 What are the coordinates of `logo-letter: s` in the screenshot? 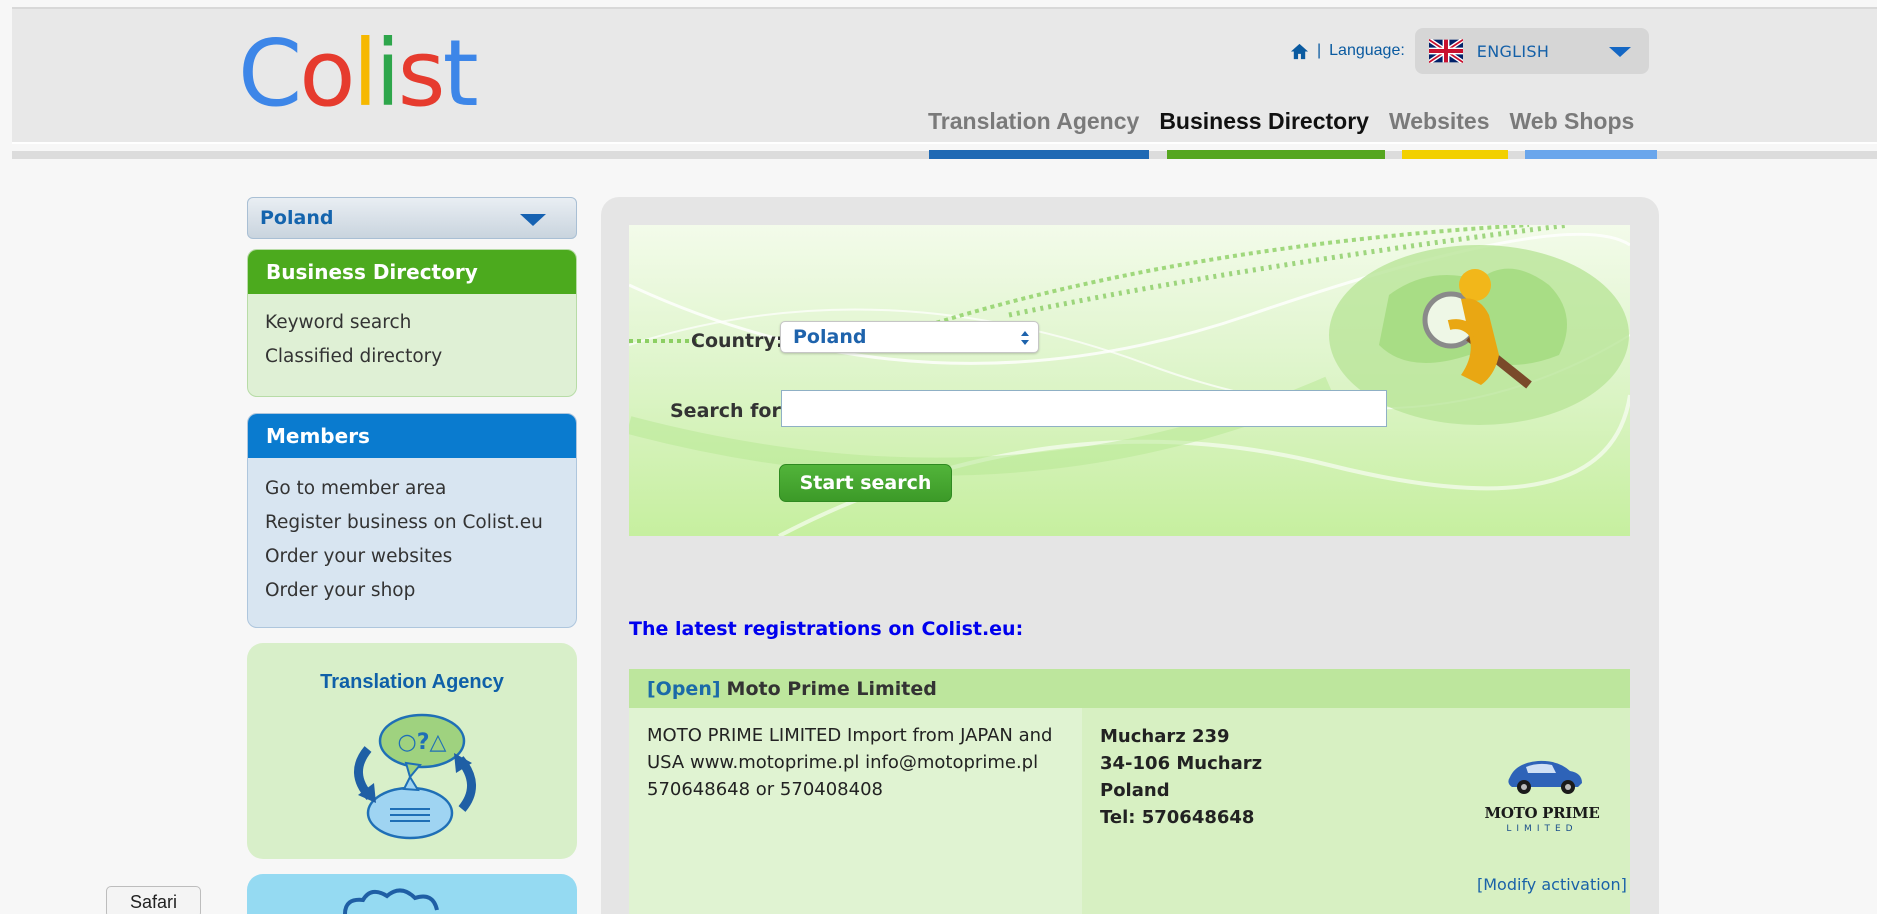 It's located at (421, 73).